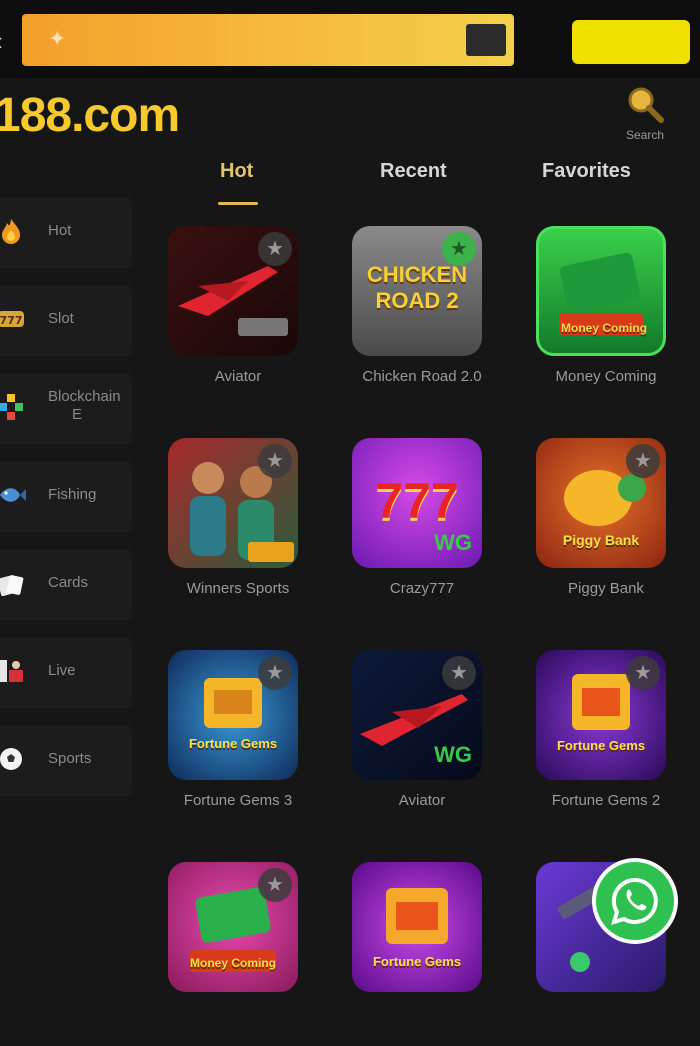  What do you see at coordinates (586, 171) in the screenshot?
I see `tab-favorites: Favorites` at bounding box center [586, 171].